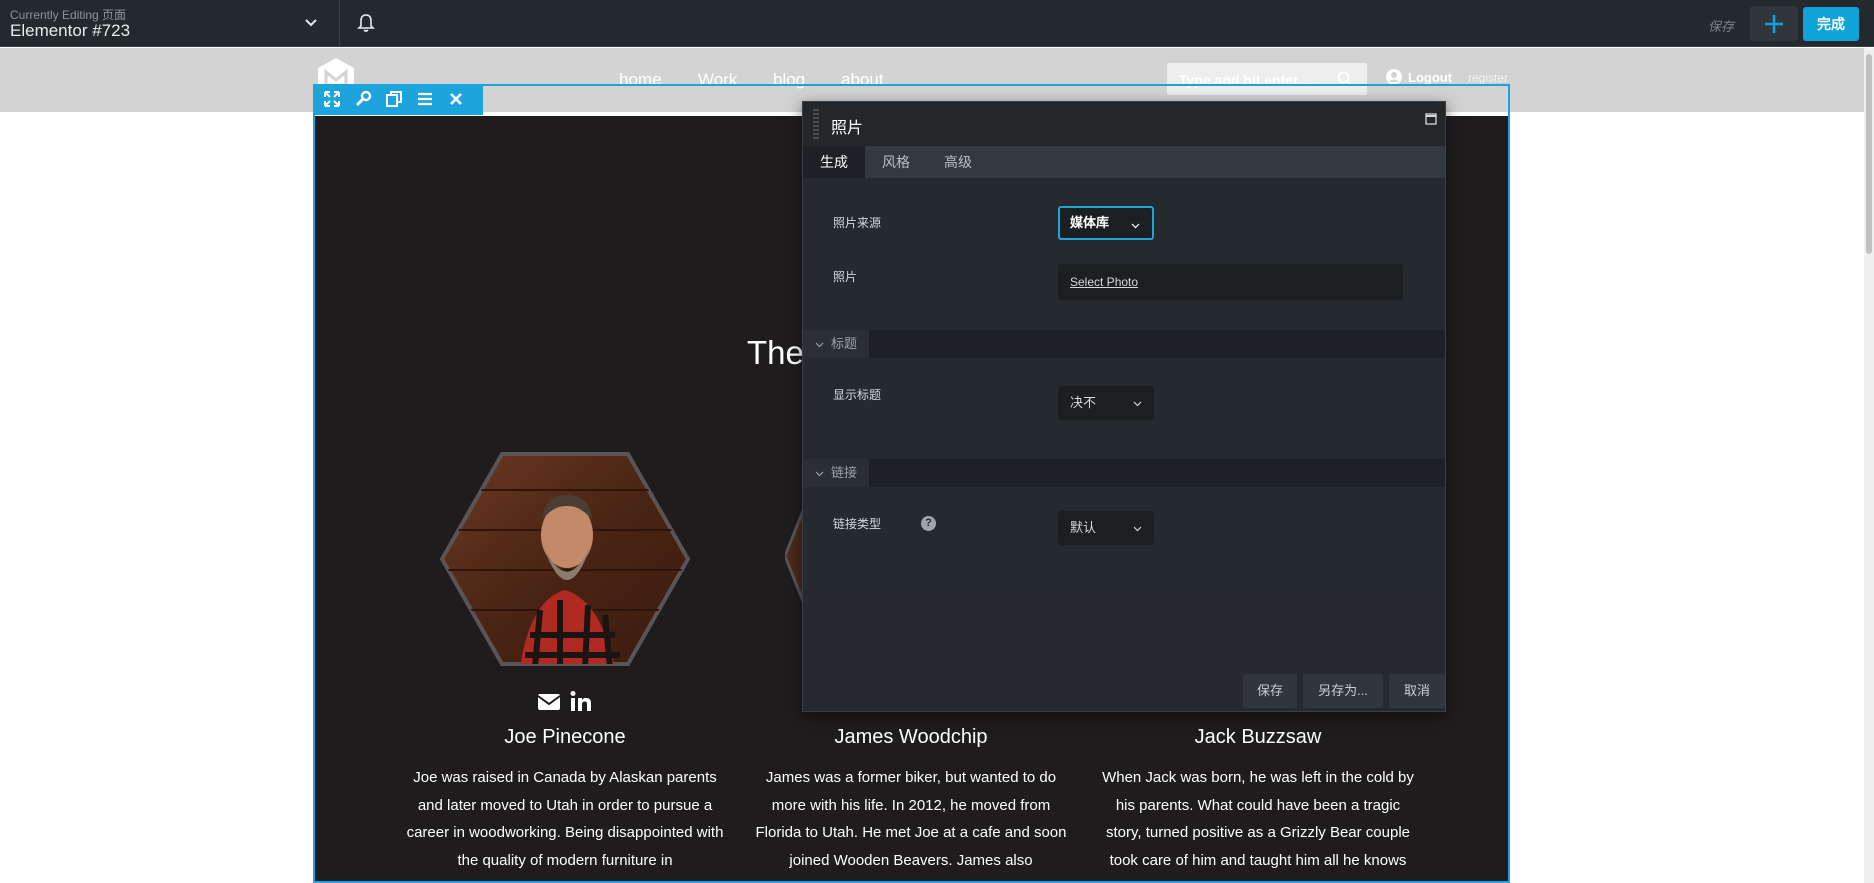  I want to click on select-photo-link: Select Photo, so click(1104, 282).